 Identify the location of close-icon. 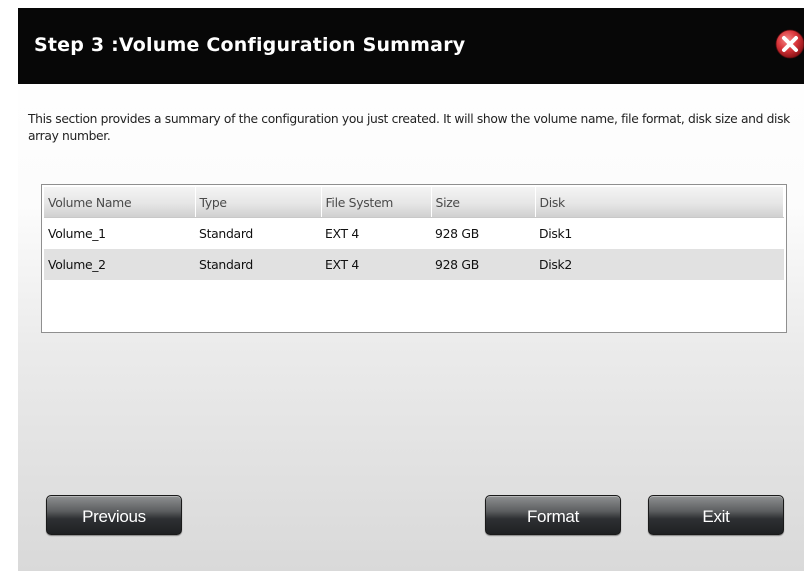
(789, 44).